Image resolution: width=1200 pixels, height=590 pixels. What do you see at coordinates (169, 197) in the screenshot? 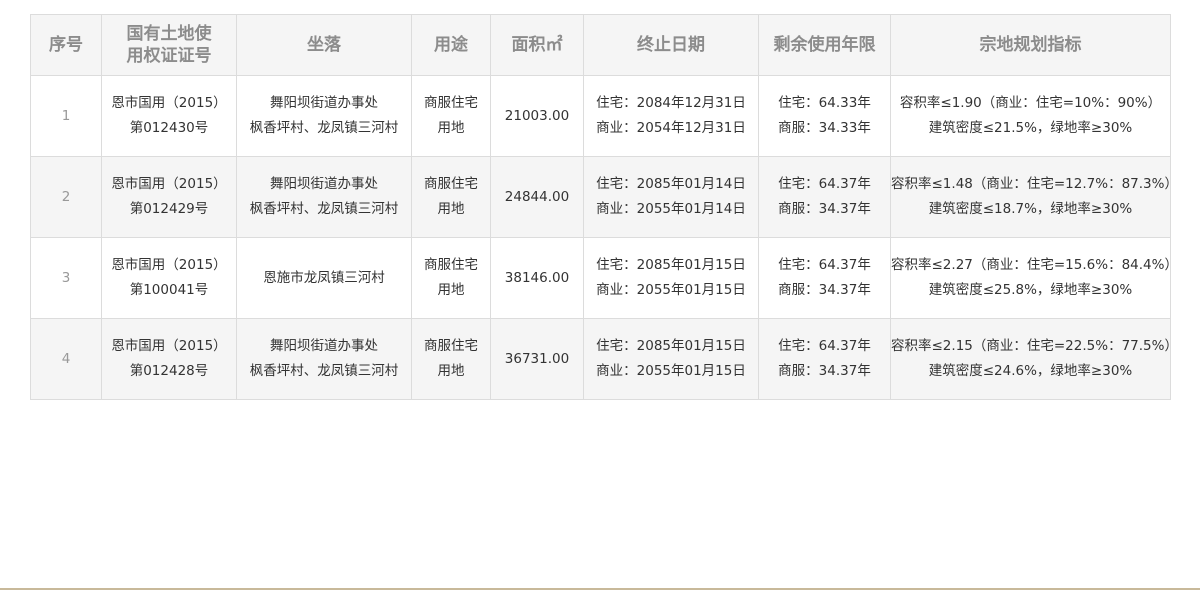
I see `cell-certificate: 恩市国用（2015） 第012429号` at bounding box center [169, 197].